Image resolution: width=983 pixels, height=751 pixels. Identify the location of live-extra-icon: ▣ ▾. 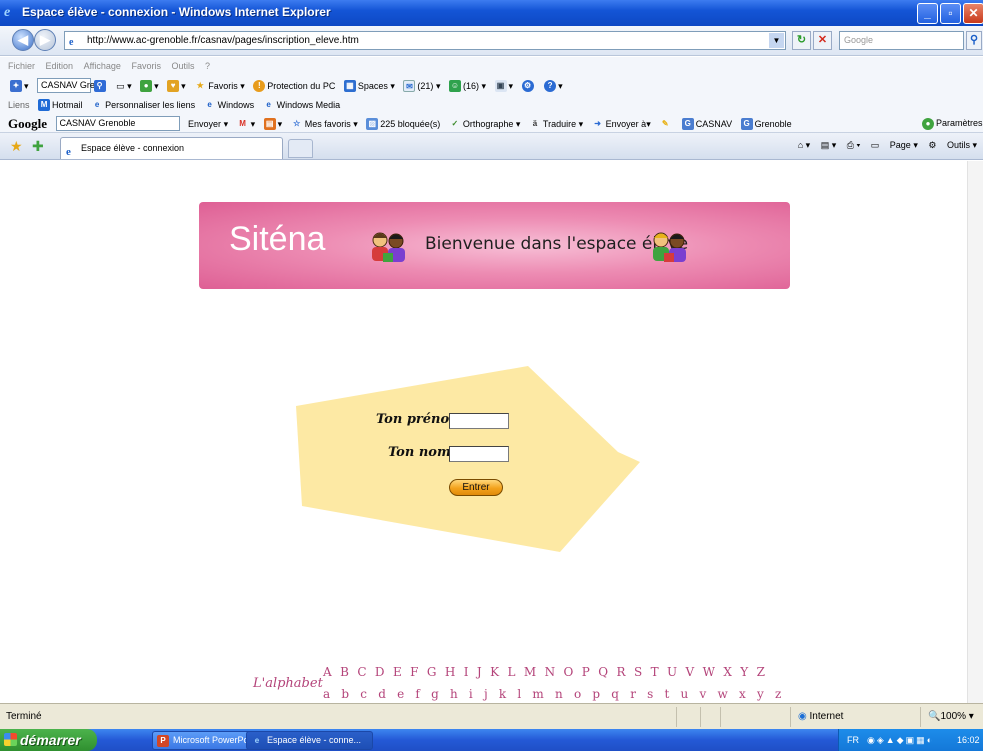
(503, 85).